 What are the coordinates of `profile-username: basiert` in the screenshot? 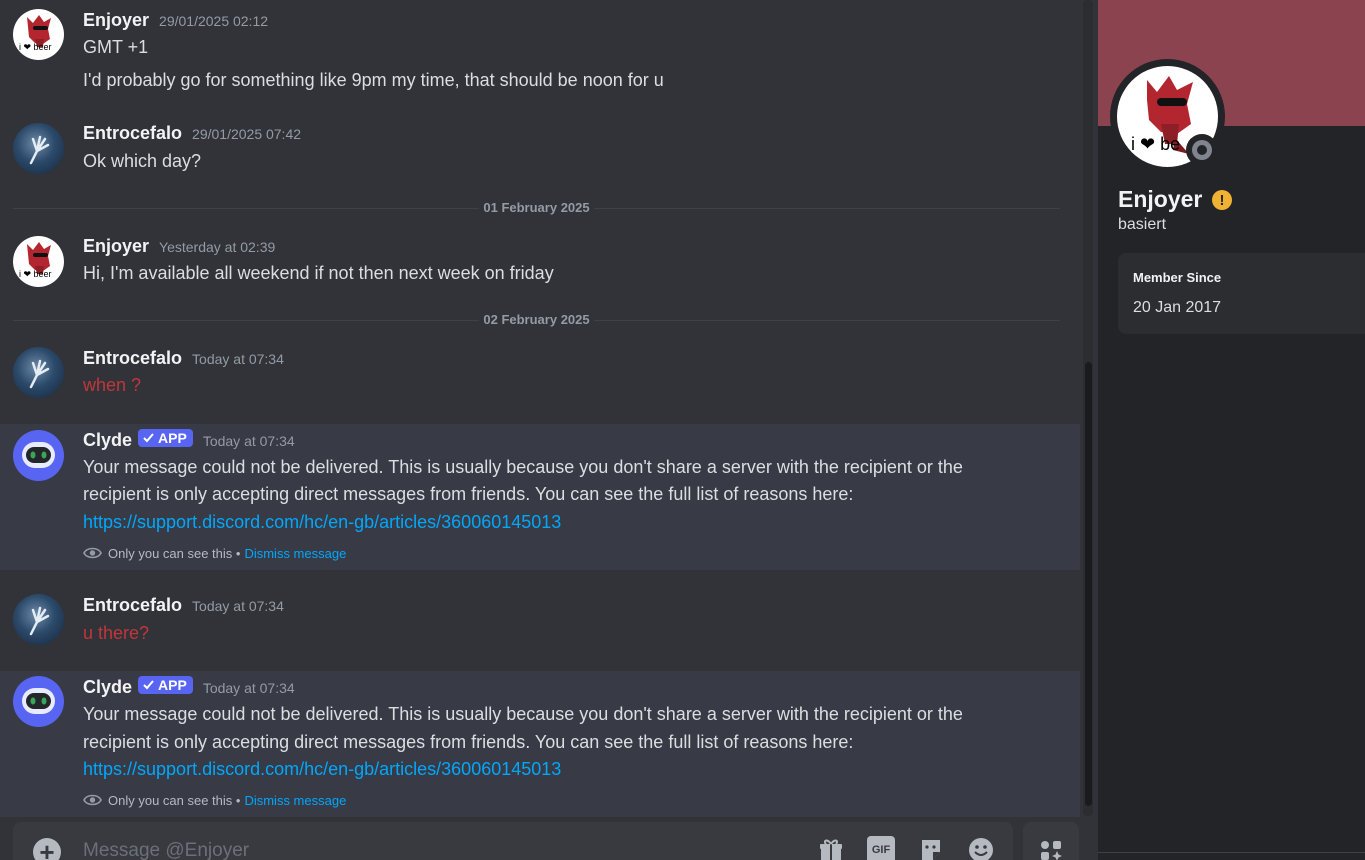 It's located at (1142, 224).